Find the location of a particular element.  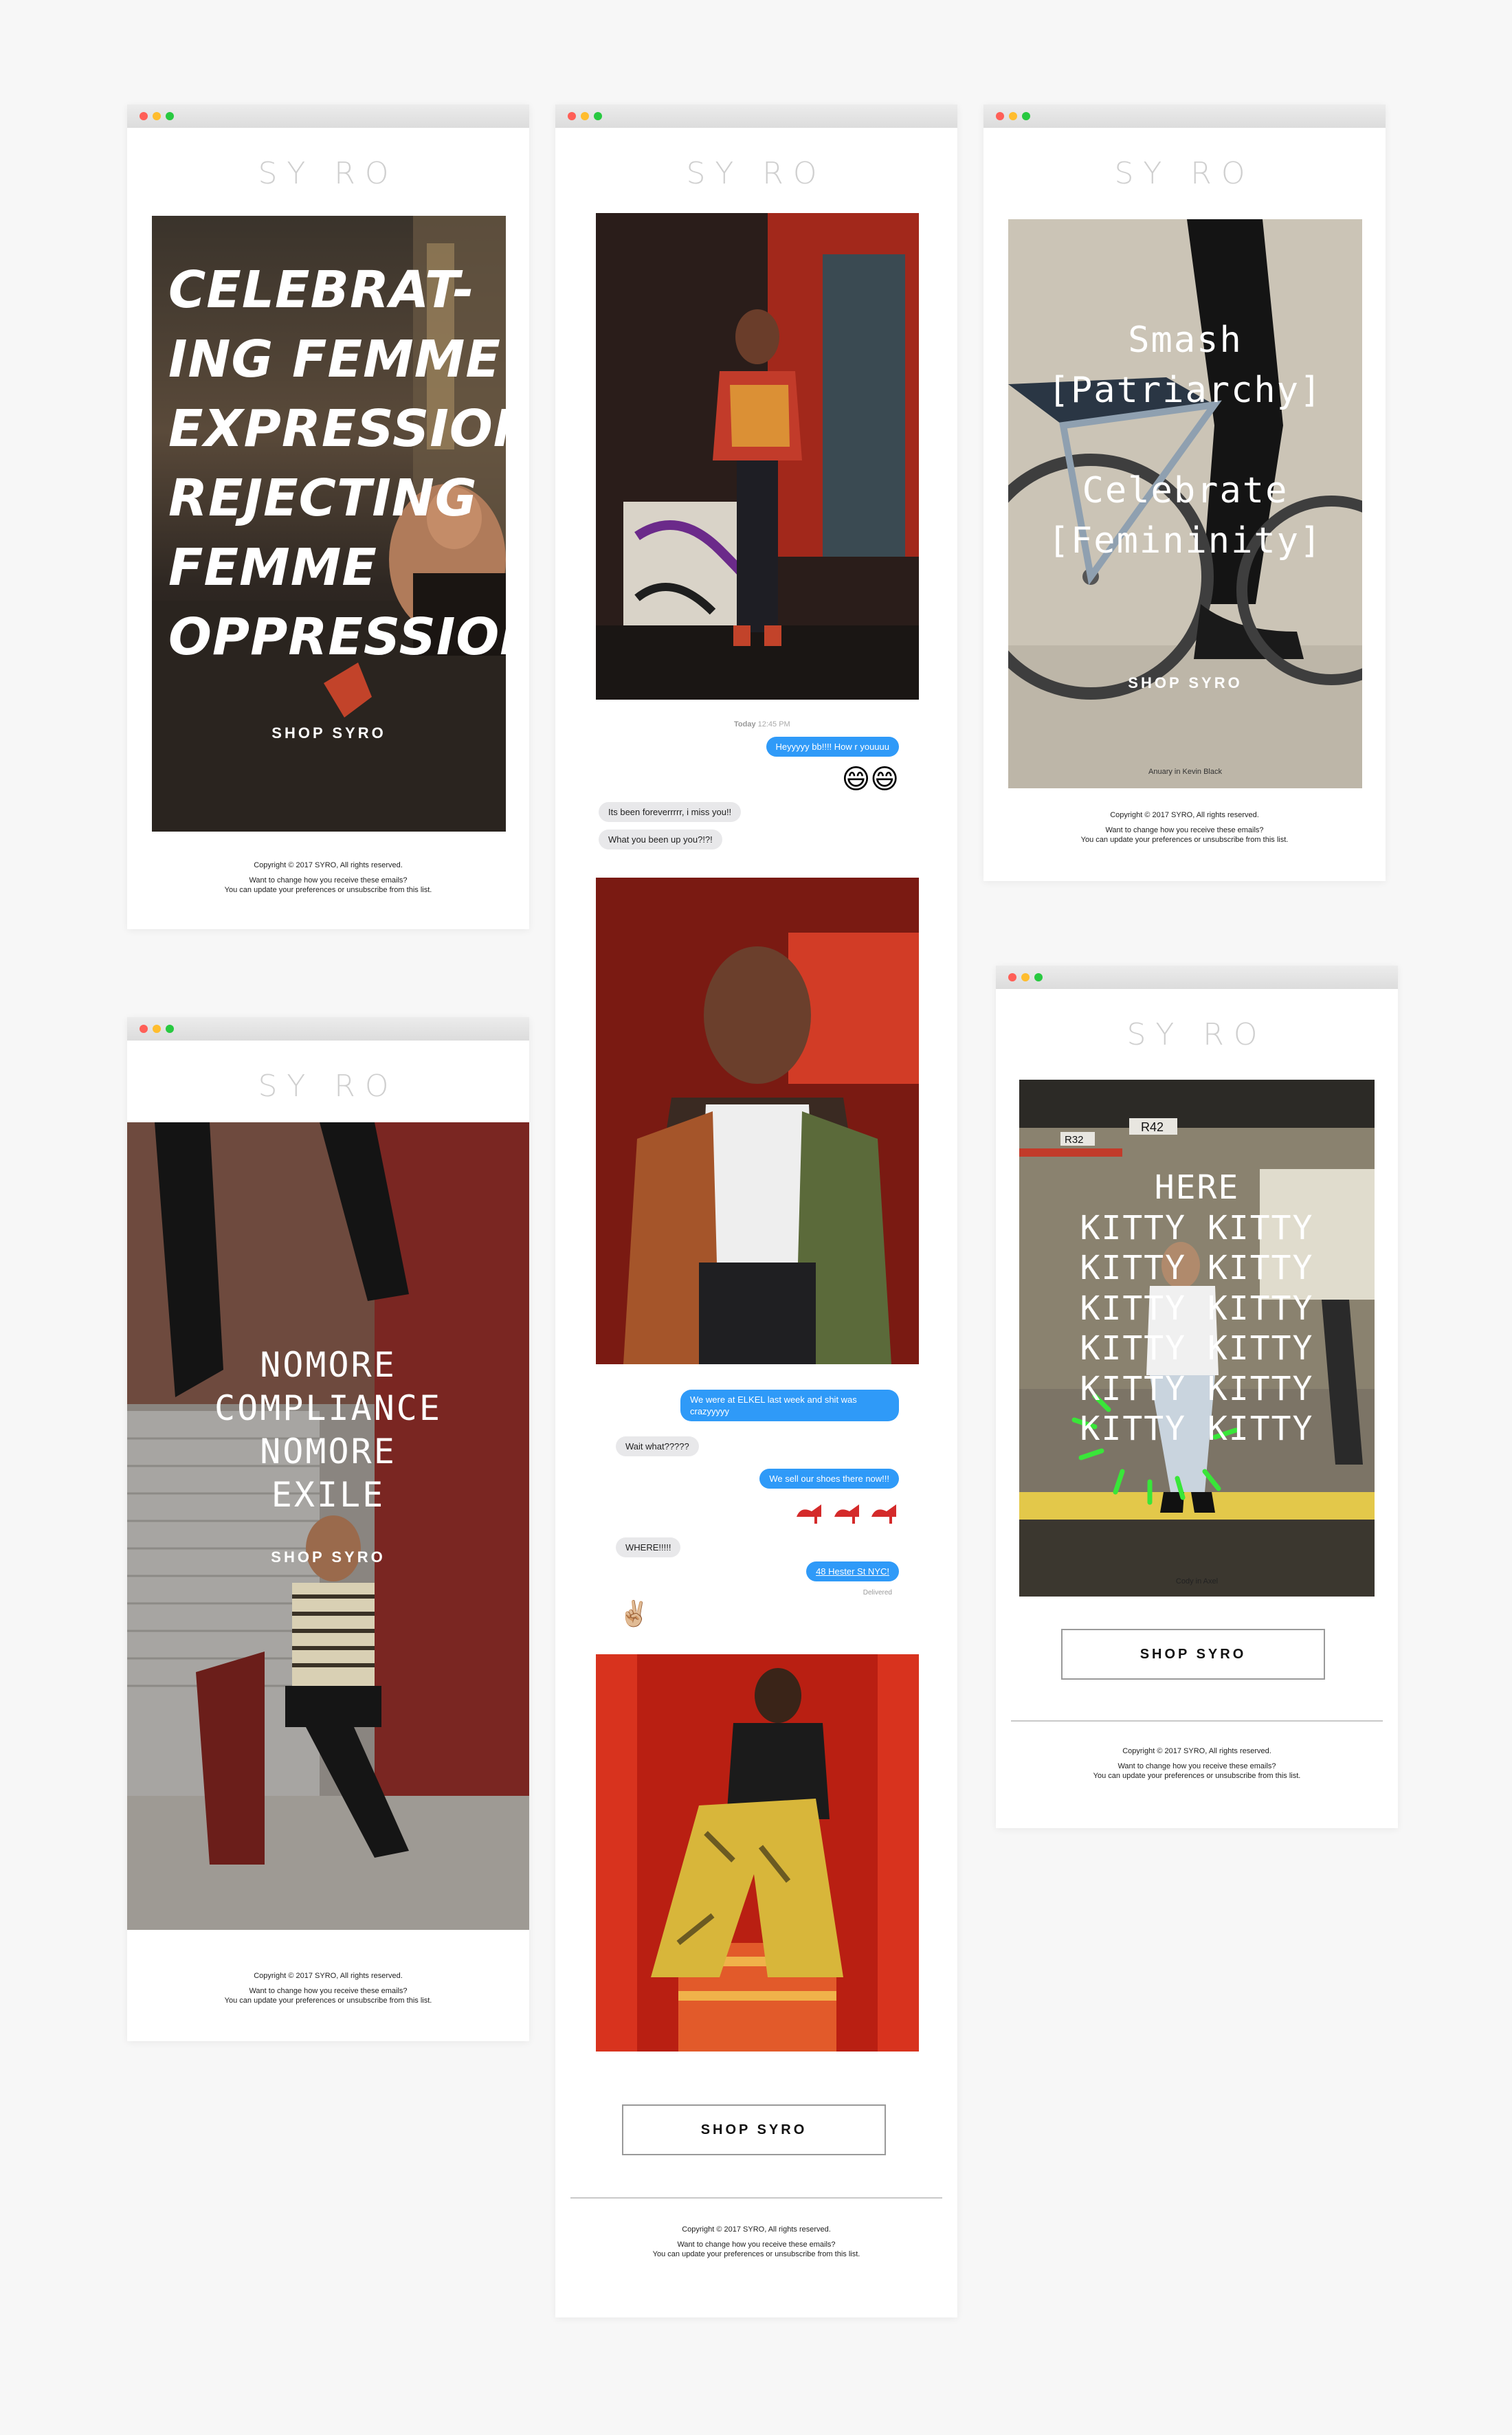

chat-bubble-incoming: WHERE!!!!! is located at coordinates (648, 1547).